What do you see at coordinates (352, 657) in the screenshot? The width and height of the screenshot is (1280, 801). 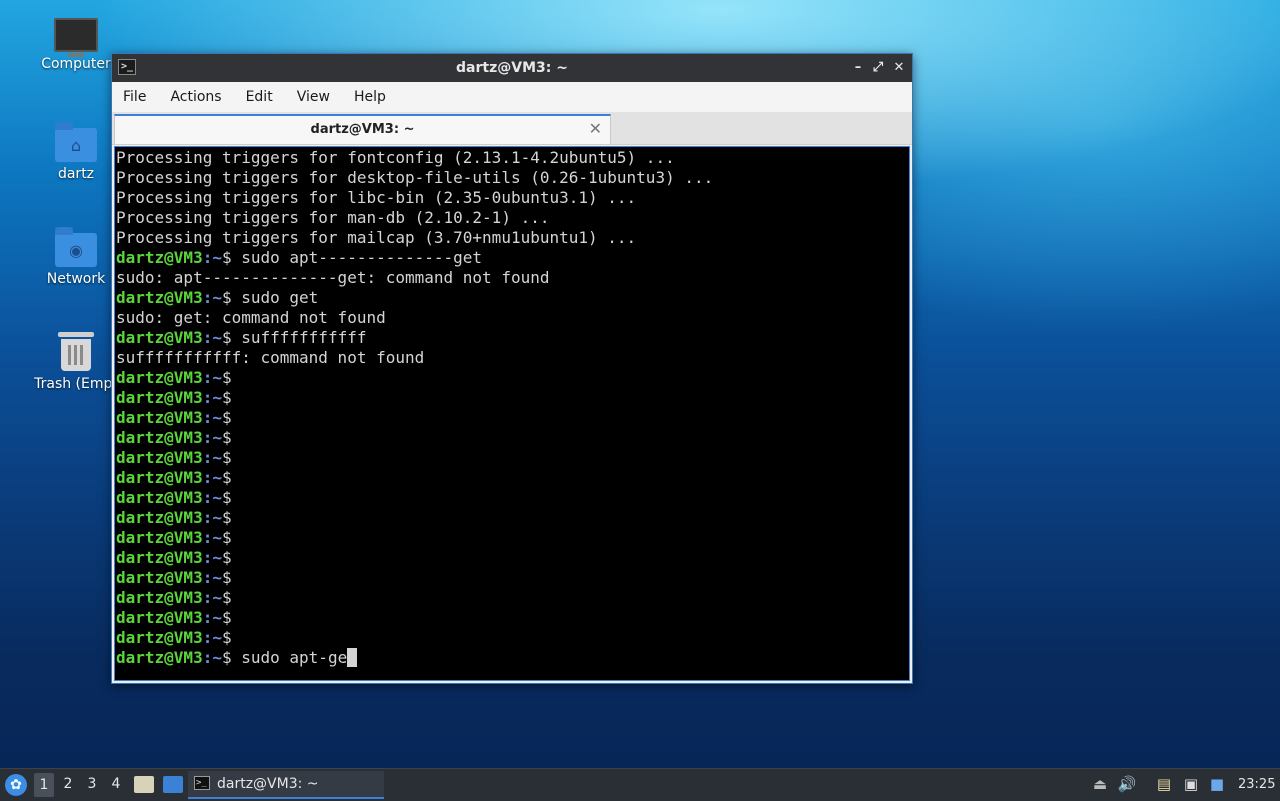 I see `text-cursor` at bounding box center [352, 657].